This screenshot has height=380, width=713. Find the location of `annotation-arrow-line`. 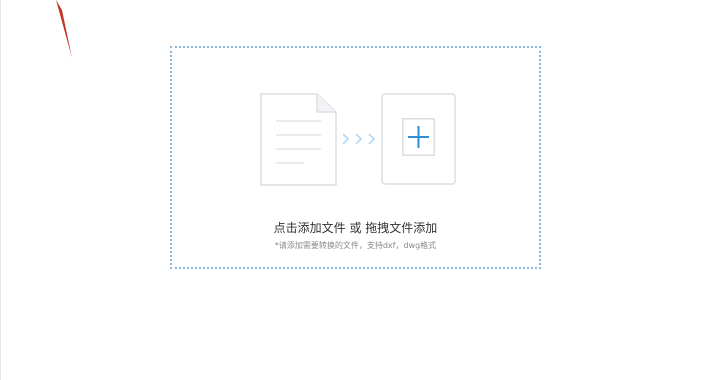

annotation-arrow-line is located at coordinates (64, 29).